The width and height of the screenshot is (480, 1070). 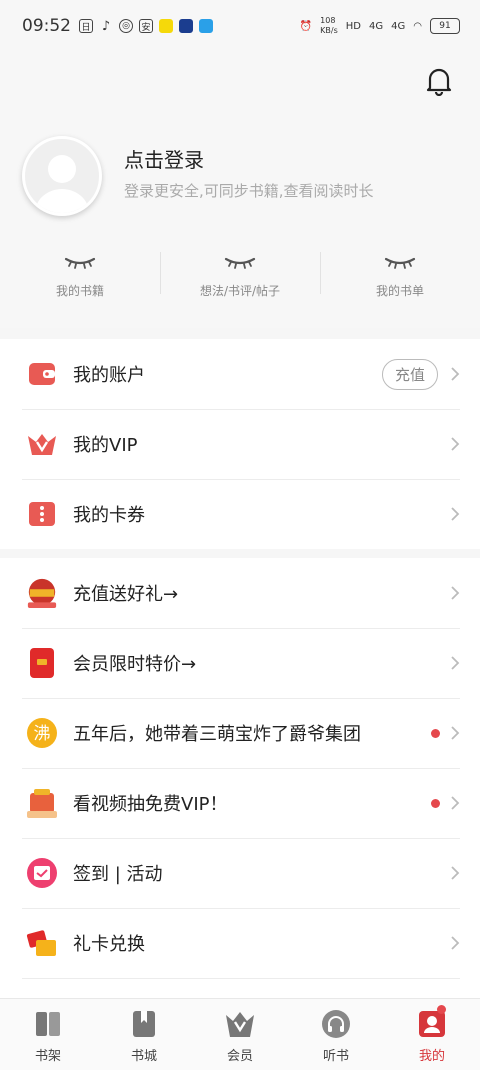 I want to click on menu-item-label: 会员限时特价→, so click(x=135, y=664).